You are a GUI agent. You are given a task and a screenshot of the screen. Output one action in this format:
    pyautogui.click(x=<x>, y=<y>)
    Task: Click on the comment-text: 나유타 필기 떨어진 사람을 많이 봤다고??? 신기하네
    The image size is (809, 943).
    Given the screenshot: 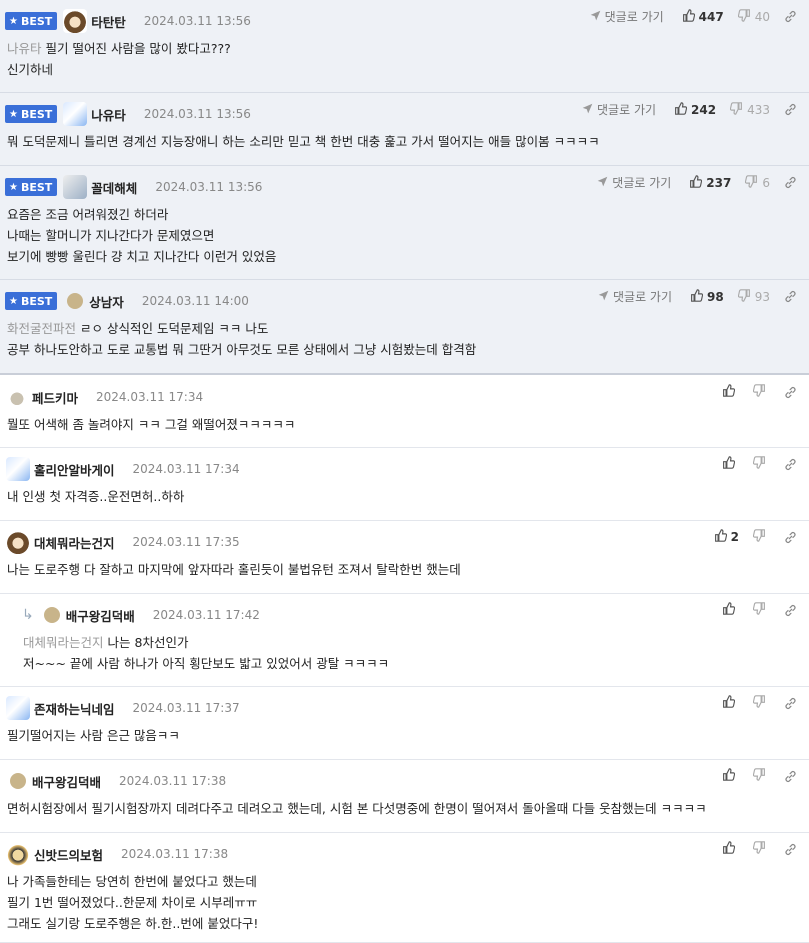 What is the action you would take?
    pyautogui.click(x=119, y=59)
    